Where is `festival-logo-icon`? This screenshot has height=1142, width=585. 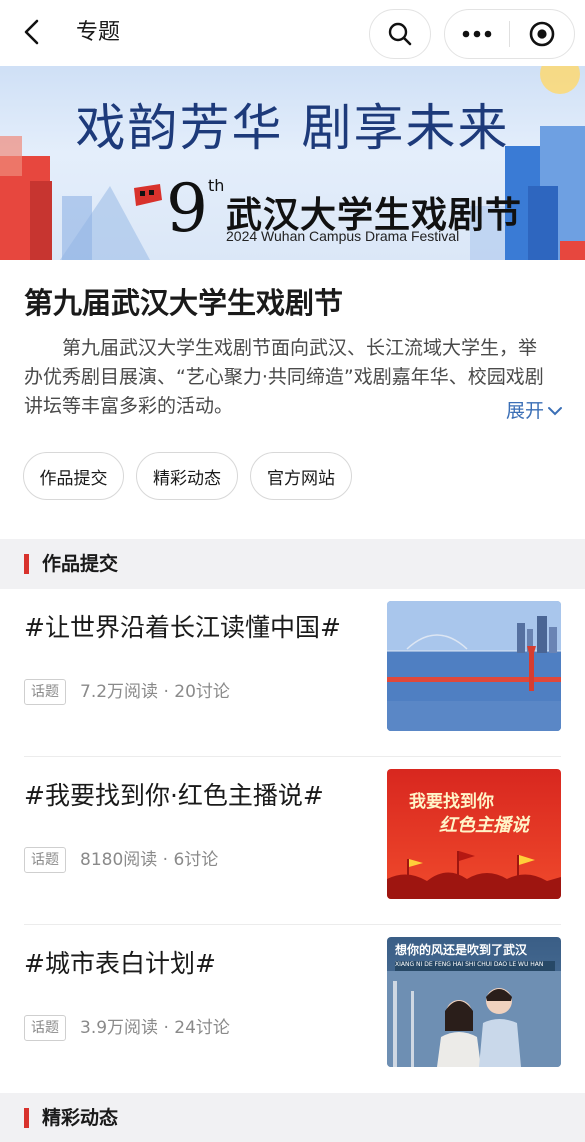
festival-logo-icon is located at coordinates (148, 195).